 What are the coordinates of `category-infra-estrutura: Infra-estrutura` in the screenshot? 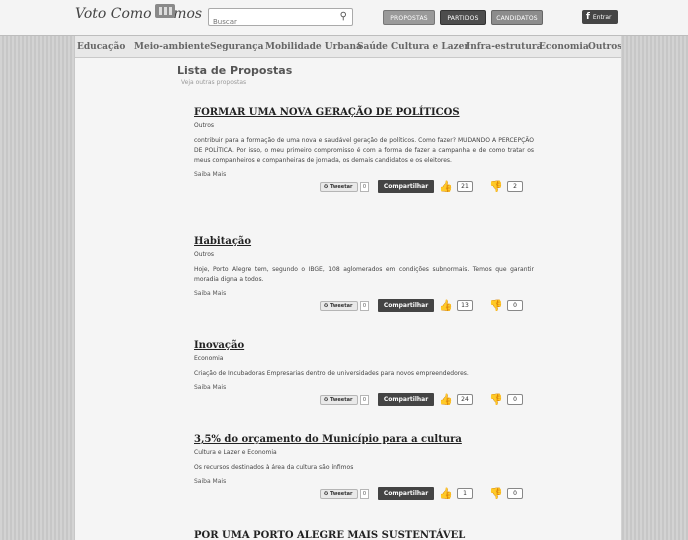 It's located at (504, 47).